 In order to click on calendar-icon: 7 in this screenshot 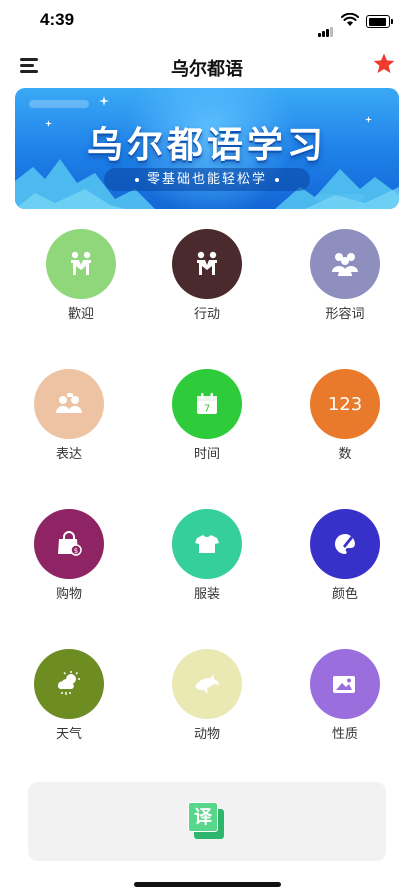, I will do `click(207, 404)`.